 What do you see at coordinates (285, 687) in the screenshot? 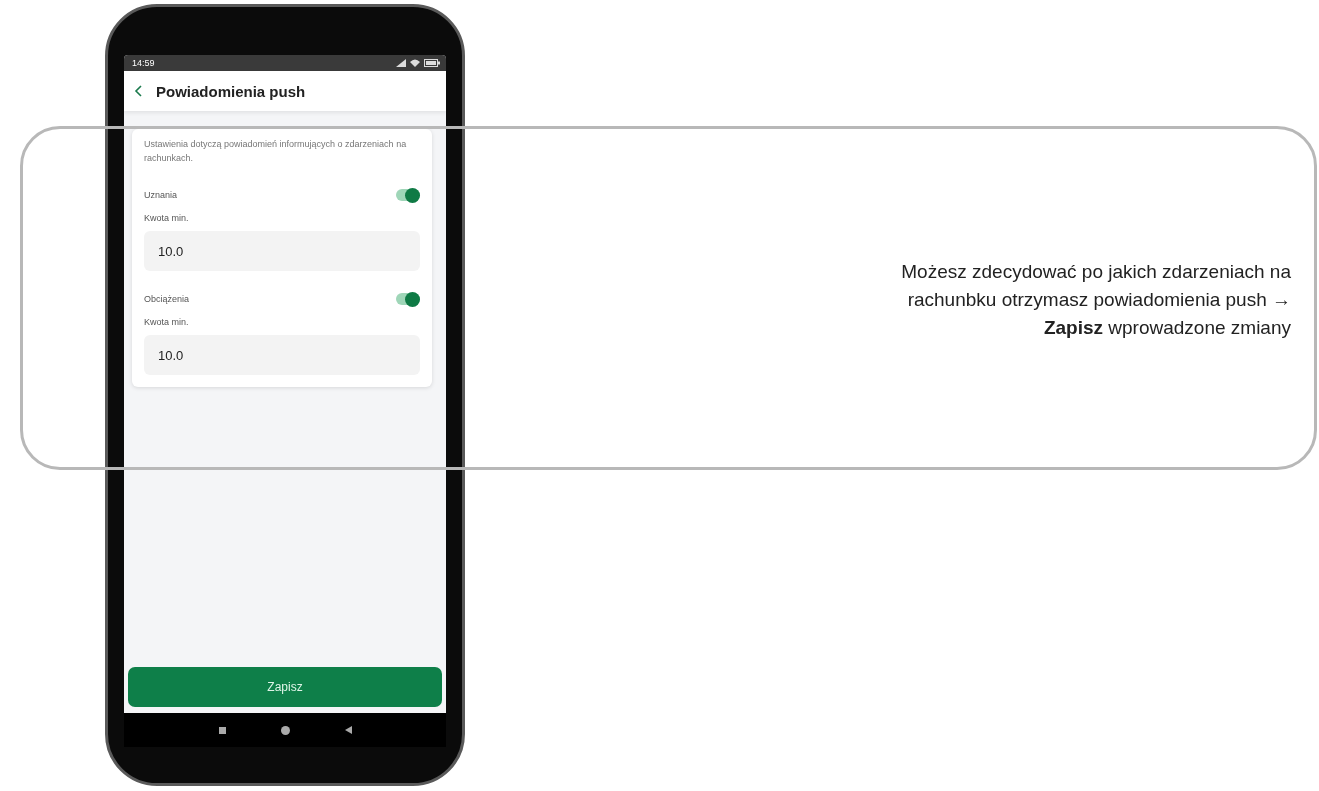
I see `save-button: Zapisz` at bounding box center [285, 687].